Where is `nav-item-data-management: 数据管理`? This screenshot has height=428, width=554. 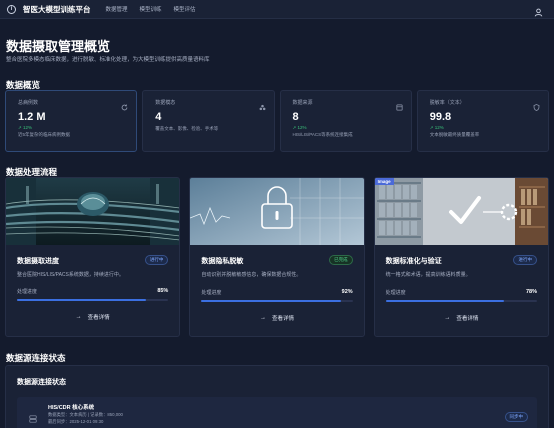
nav-item-data-management: 数据管理 is located at coordinates (117, 9).